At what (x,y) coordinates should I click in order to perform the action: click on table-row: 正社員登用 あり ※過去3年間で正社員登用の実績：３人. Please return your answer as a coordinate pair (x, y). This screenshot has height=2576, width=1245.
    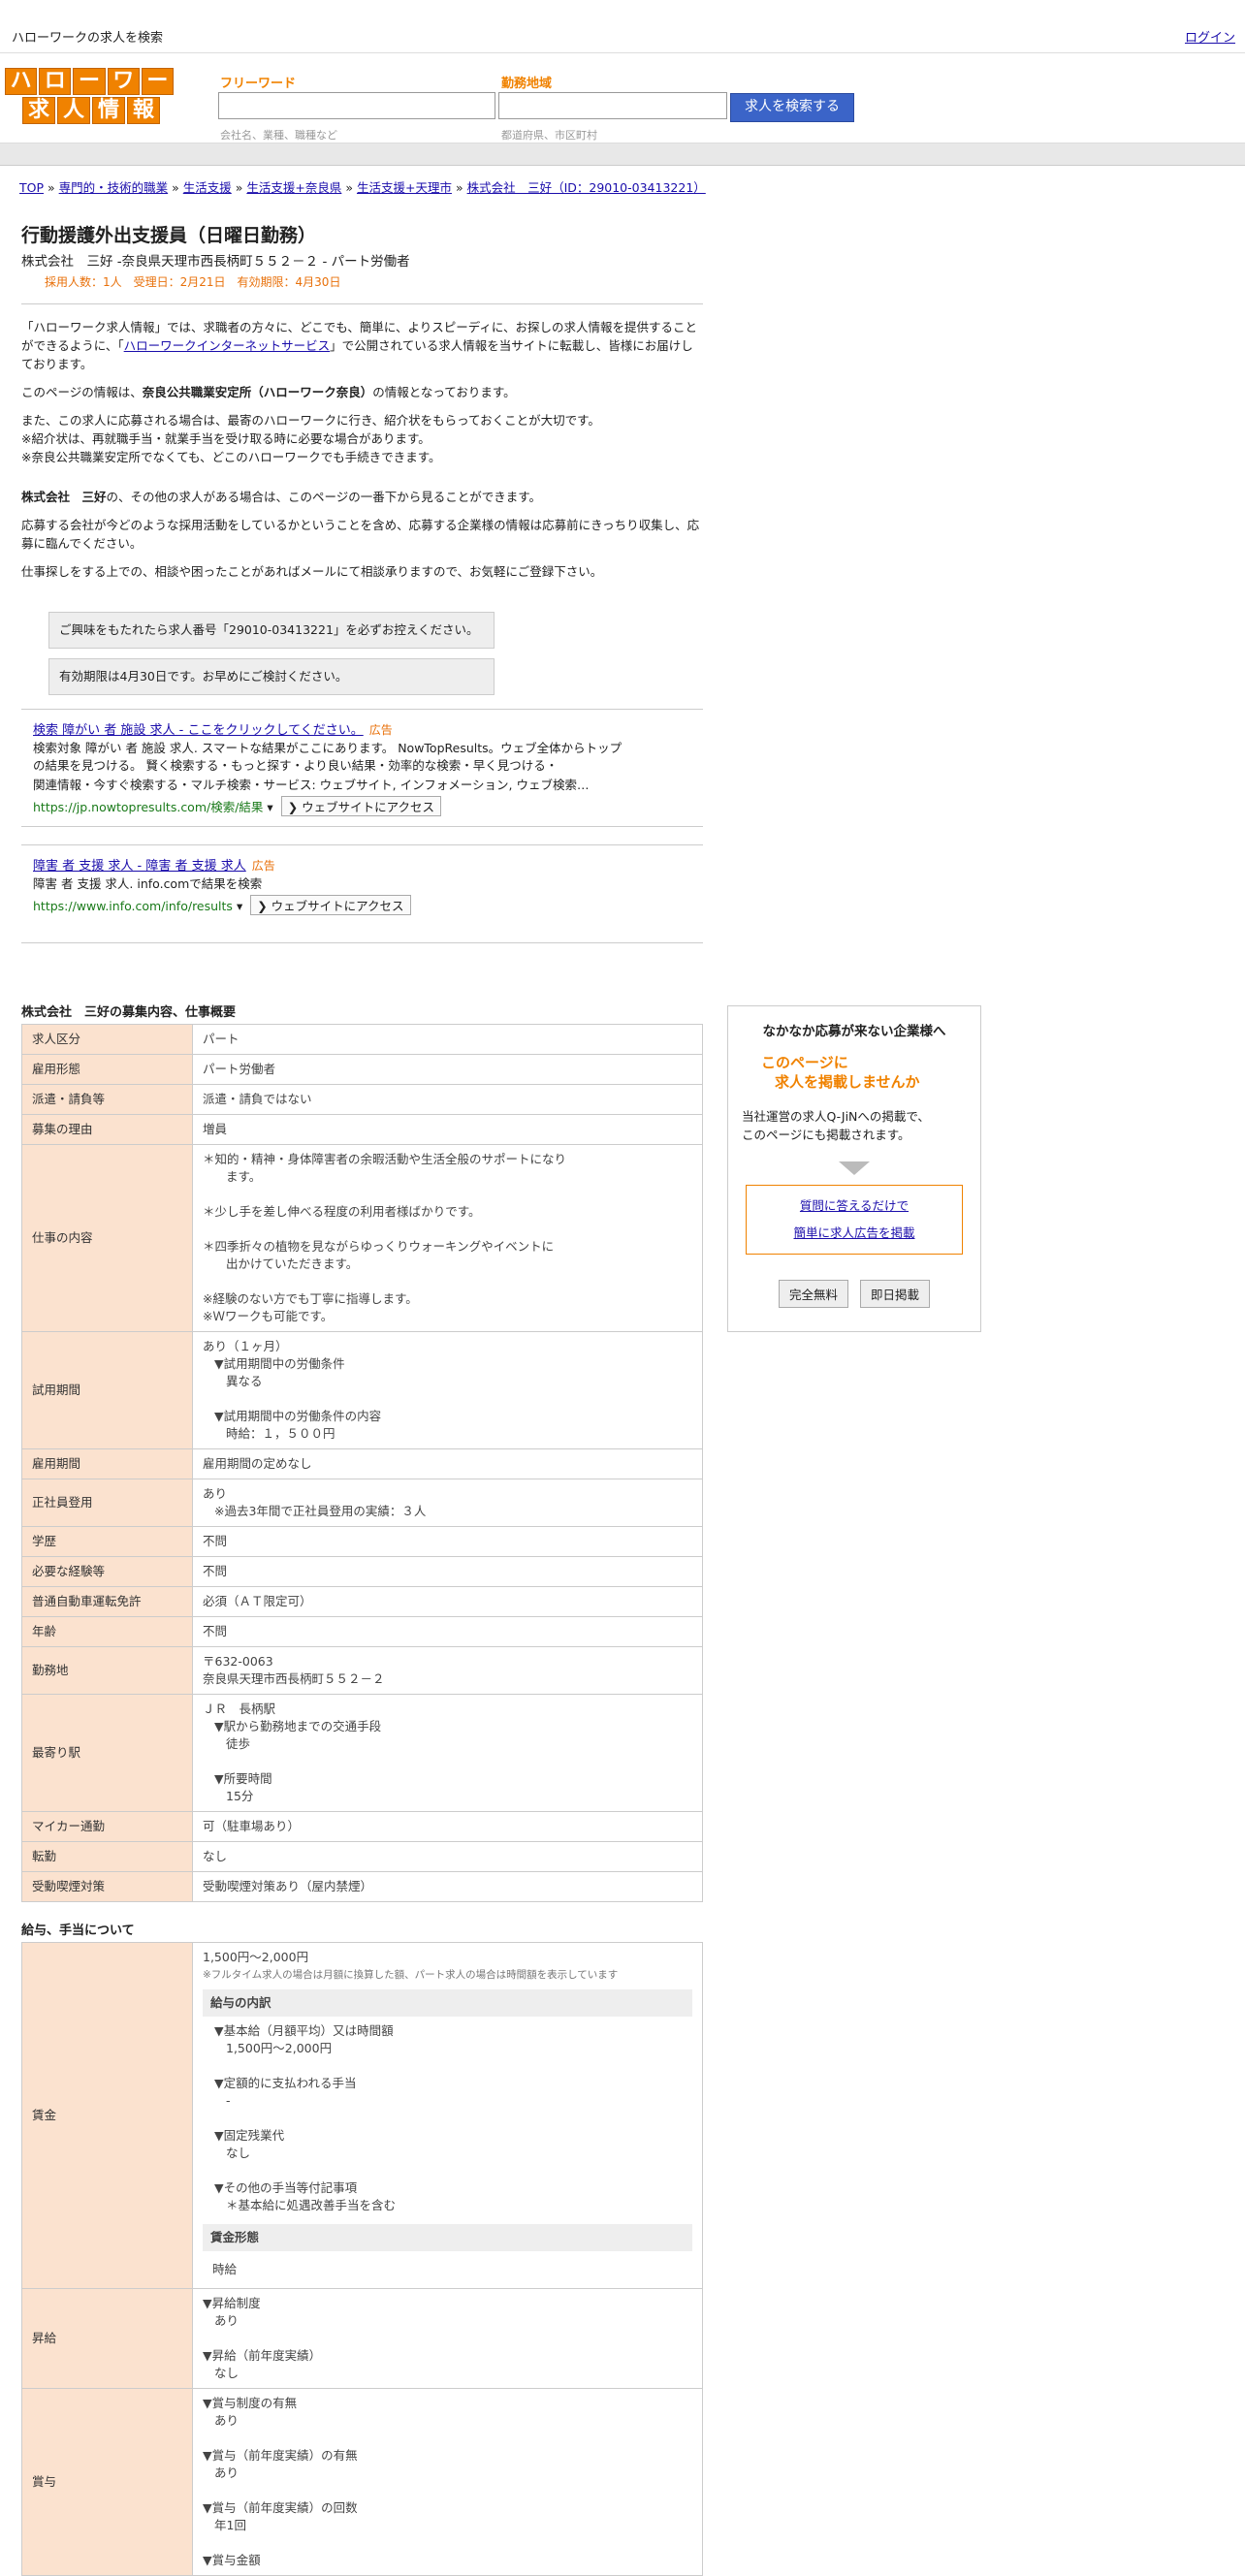
    Looking at the image, I should click on (362, 1503).